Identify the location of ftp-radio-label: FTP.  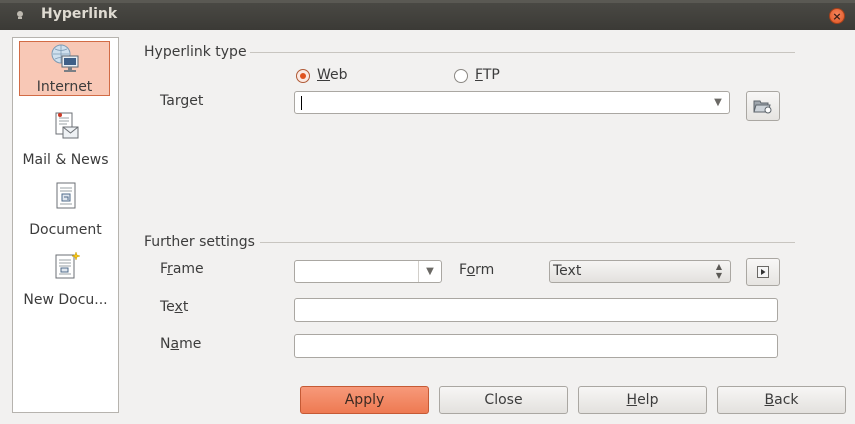
(487, 75).